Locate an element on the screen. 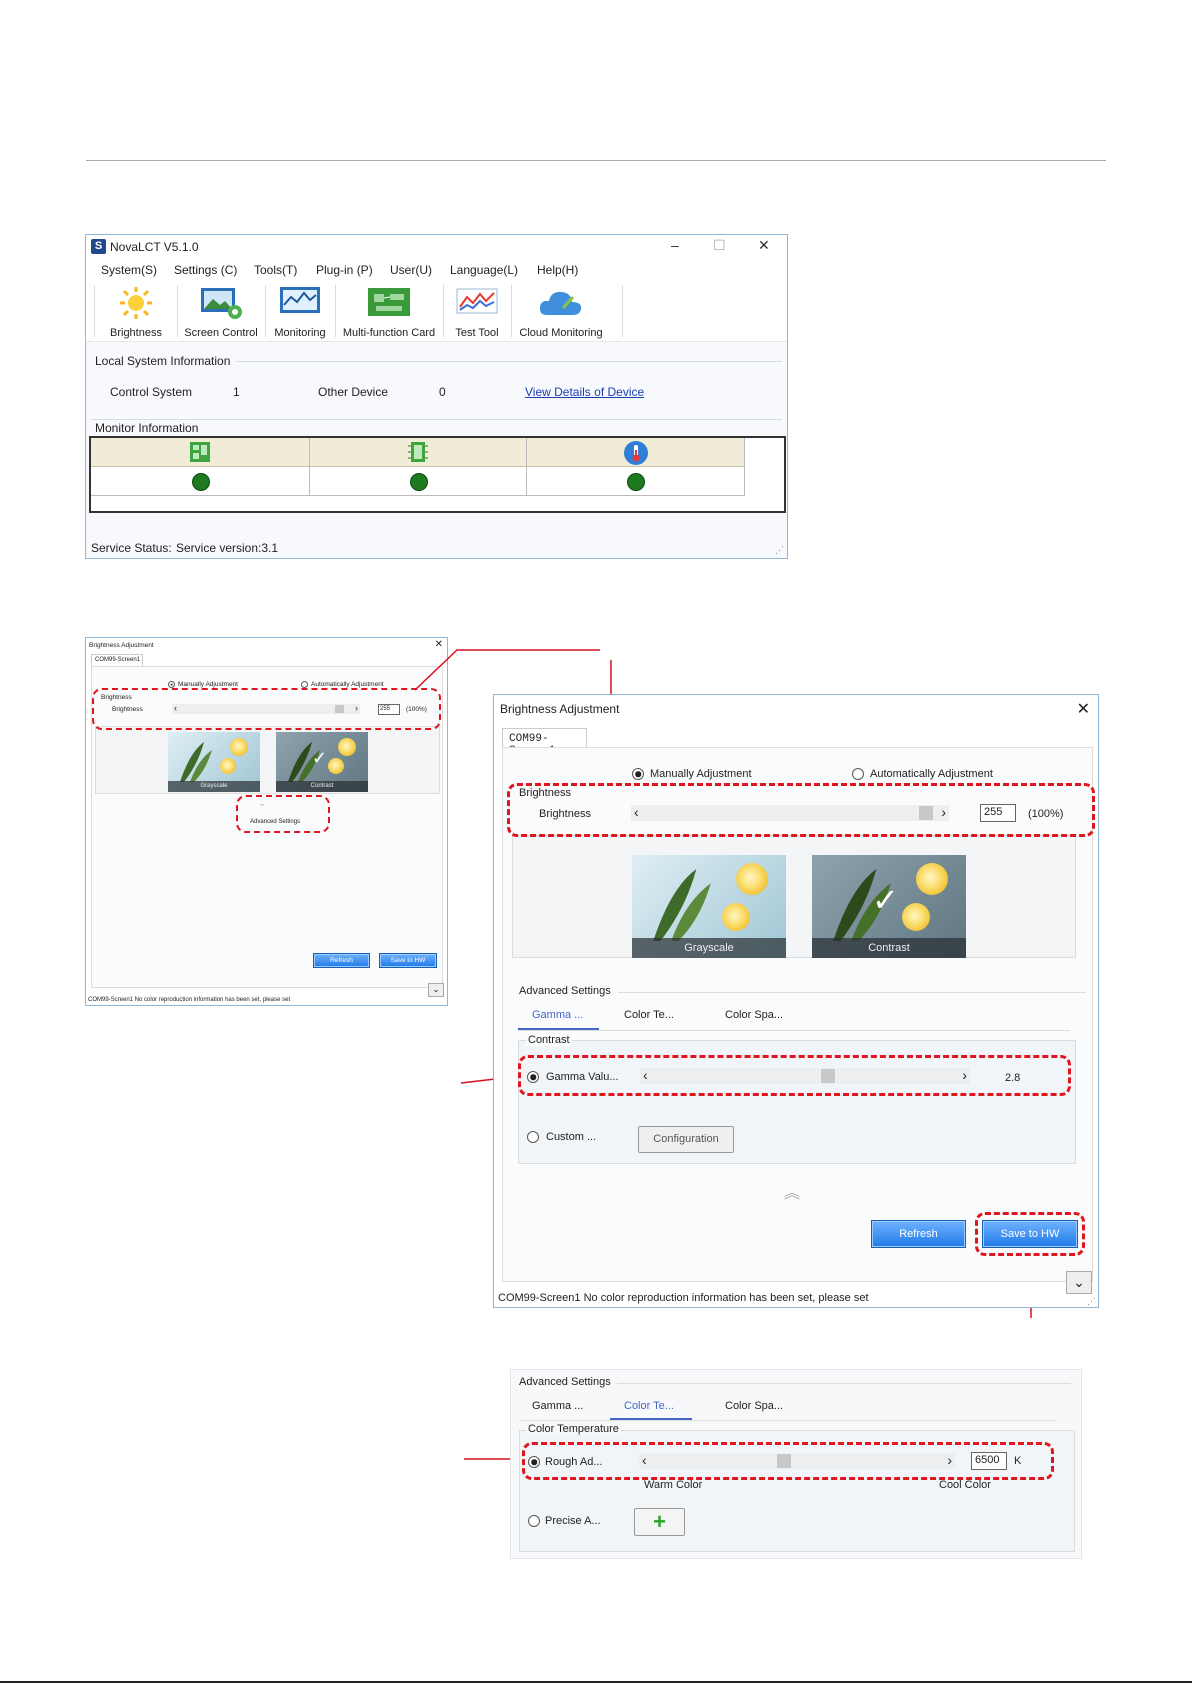  collapse-toggle-icon: ⌄ is located at coordinates (1079, 1282).